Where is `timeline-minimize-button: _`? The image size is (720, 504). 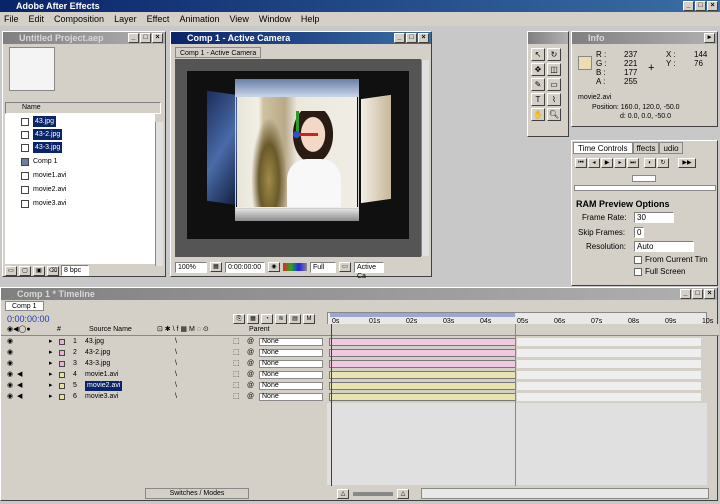 timeline-minimize-button: _ is located at coordinates (685, 294).